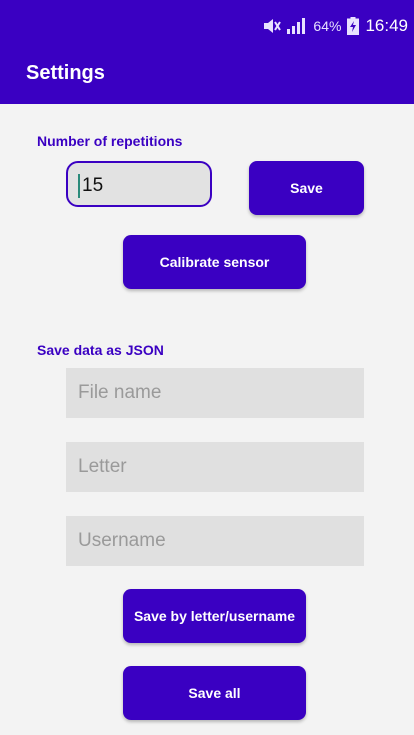  I want to click on repetitions-label: Number of repetitions, so click(110, 141).